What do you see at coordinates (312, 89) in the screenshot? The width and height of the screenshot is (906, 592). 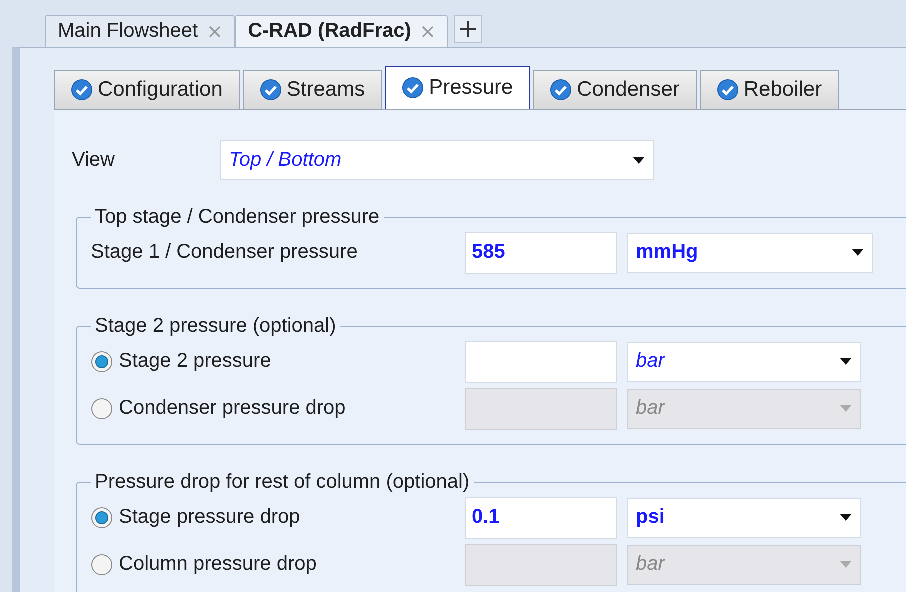 I see `form-tab: Streams` at bounding box center [312, 89].